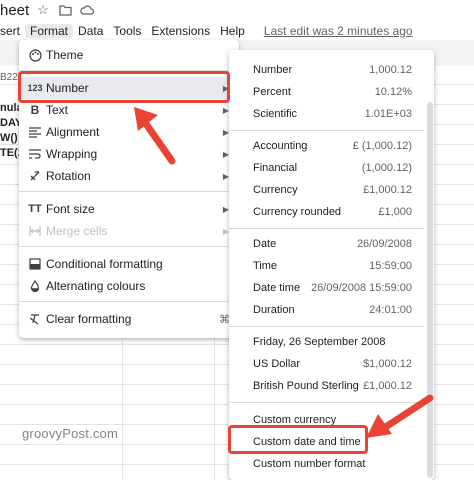 This screenshot has width=474, height=480. What do you see at coordinates (35, 209) in the screenshot?
I see `font-size-icon: TT` at bounding box center [35, 209].